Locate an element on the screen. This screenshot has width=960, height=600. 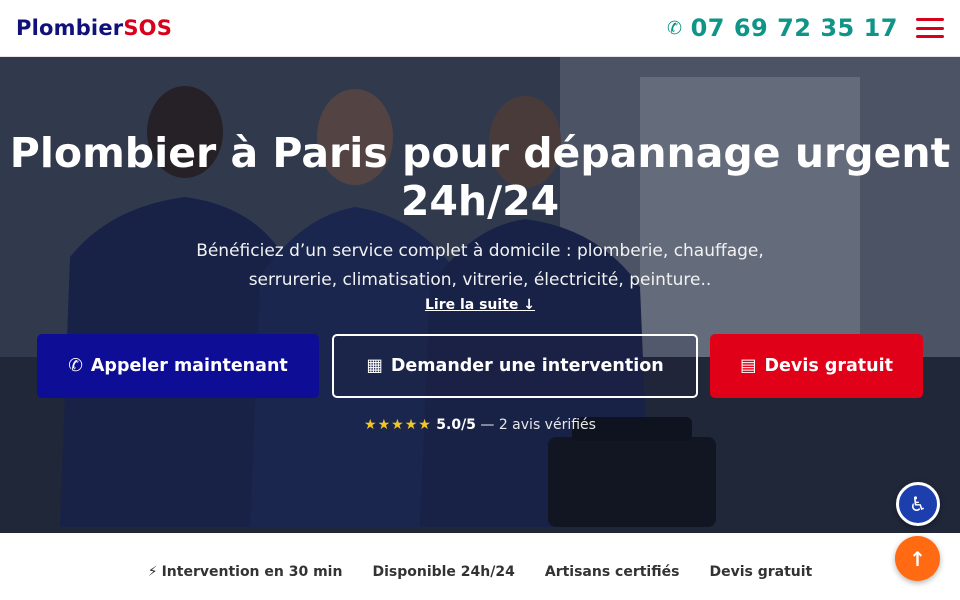
call-now-button: ✆ Appeler maintenant is located at coordinates (178, 366).